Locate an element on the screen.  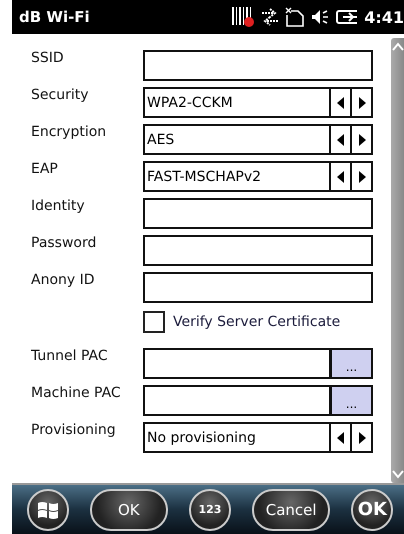
soft-key: OK is located at coordinates (129, 509).